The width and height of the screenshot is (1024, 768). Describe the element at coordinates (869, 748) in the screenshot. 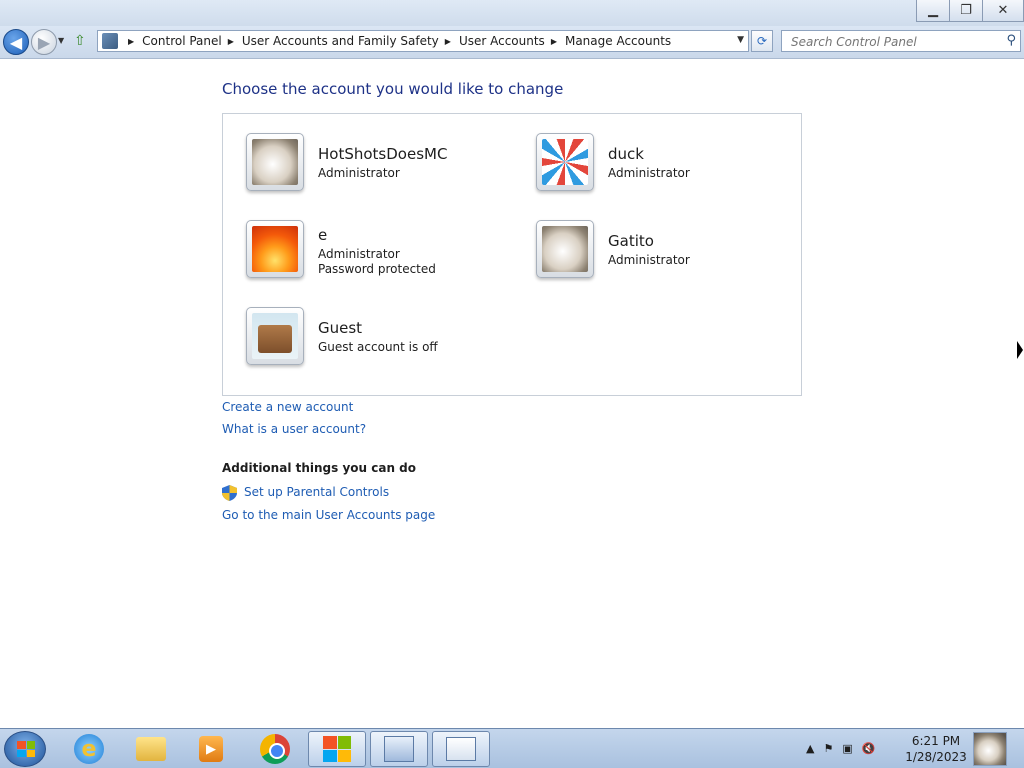

I see `volume-muted-icon: 🔇` at that location.